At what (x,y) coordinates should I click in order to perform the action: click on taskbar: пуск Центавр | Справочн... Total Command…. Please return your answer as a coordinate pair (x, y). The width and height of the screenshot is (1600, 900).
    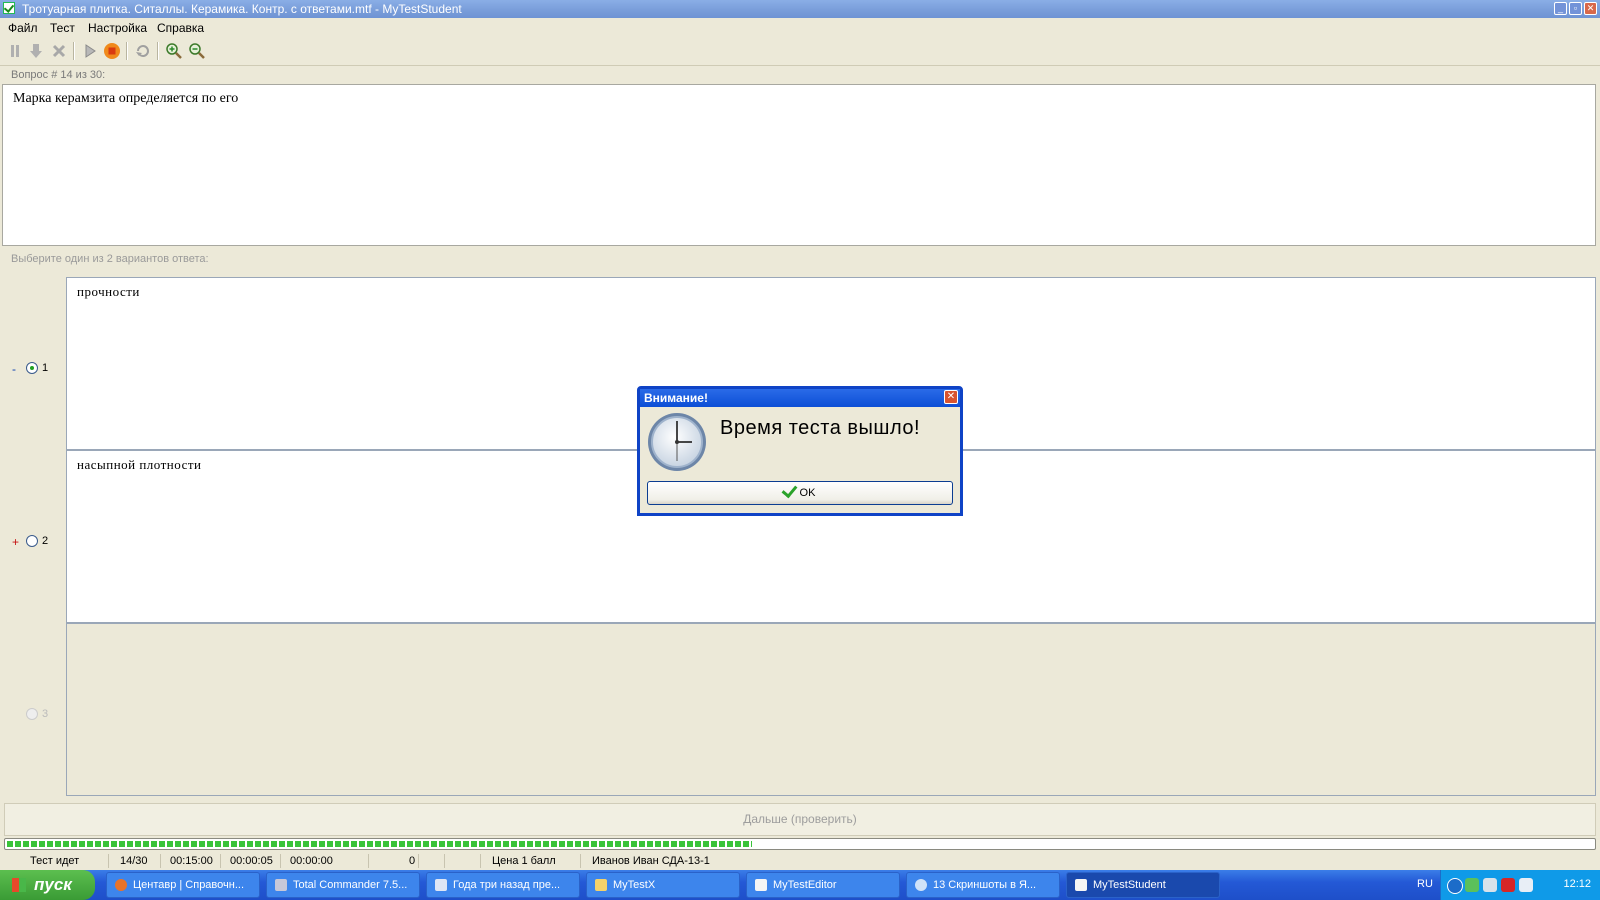
    Looking at the image, I should click on (800, 885).